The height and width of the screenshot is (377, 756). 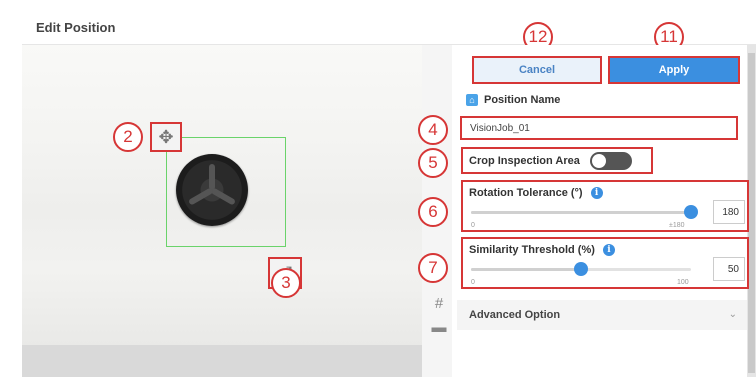 I want to click on callout-name: 4, so click(x=433, y=130).